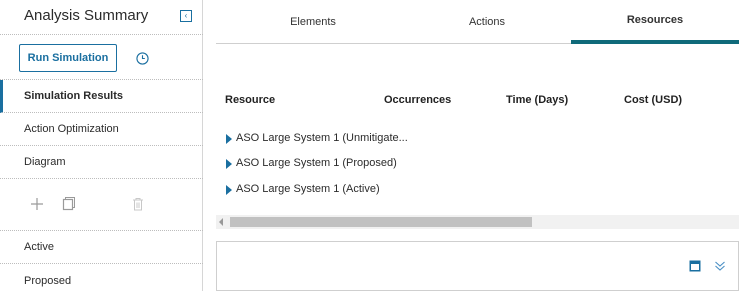 The width and height of the screenshot is (739, 291). What do you see at coordinates (101, 162) in the screenshot?
I see `sidebar-item-diagram: Diagram` at bounding box center [101, 162].